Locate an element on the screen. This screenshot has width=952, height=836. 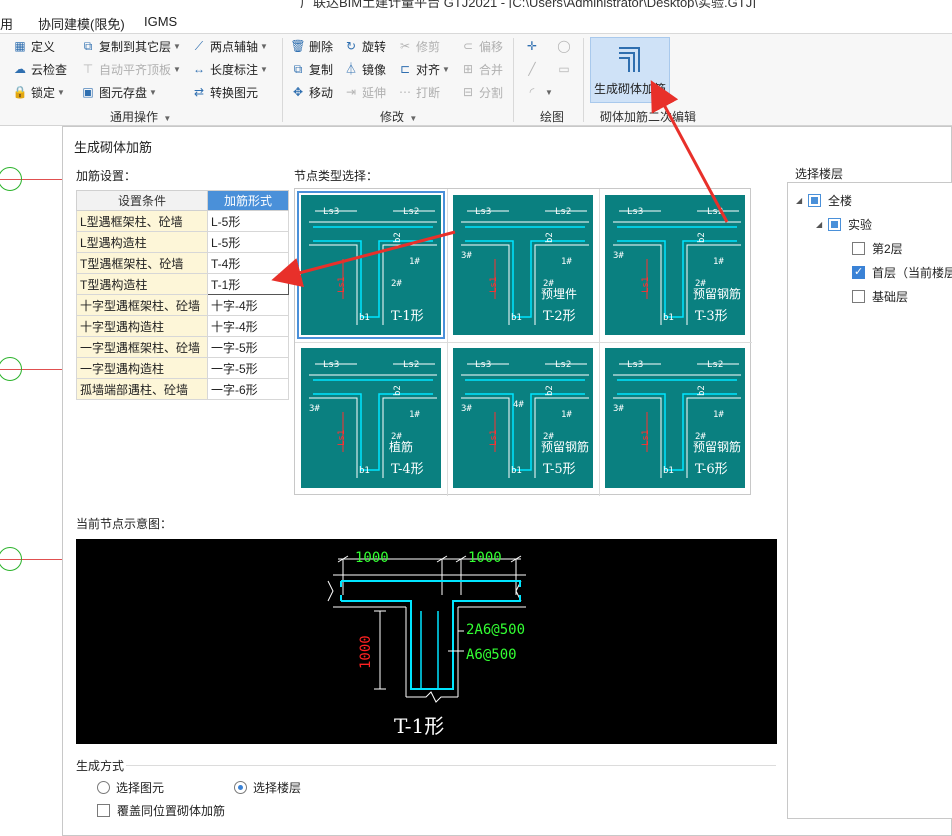
rebar-form-cell: T-4形 is located at coordinates (248, 263).